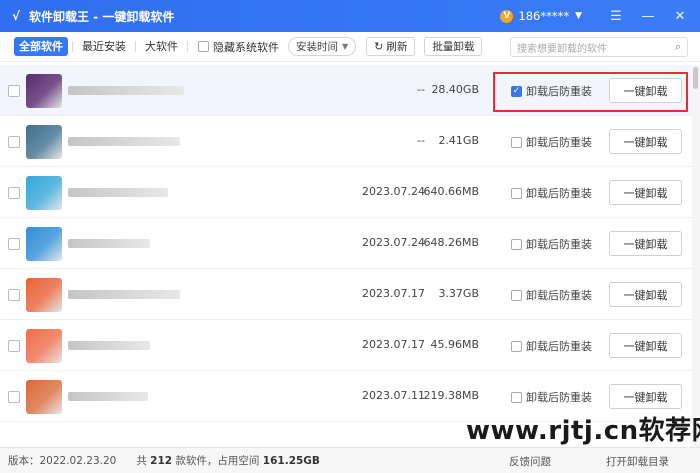 The height and width of the screenshot is (473, 700). I want to click on table-row: 2023.07.24 640.66MB 卸载后防重装 一键卸载, so click(346, 192).